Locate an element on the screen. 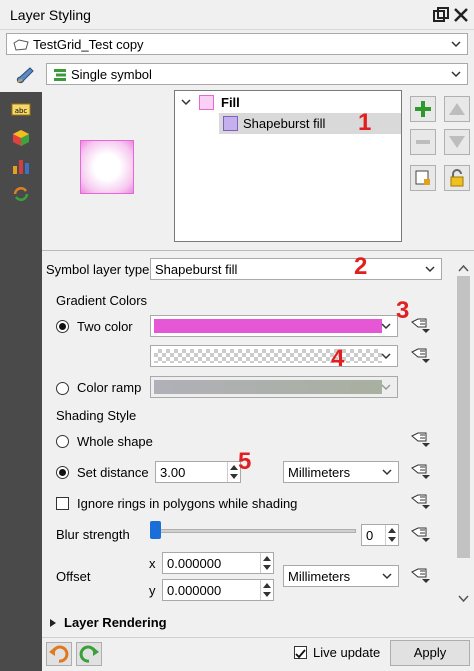 The height and width of the screenshot is (671, 474). diagrams-icon is located at coordinates (21, 166).